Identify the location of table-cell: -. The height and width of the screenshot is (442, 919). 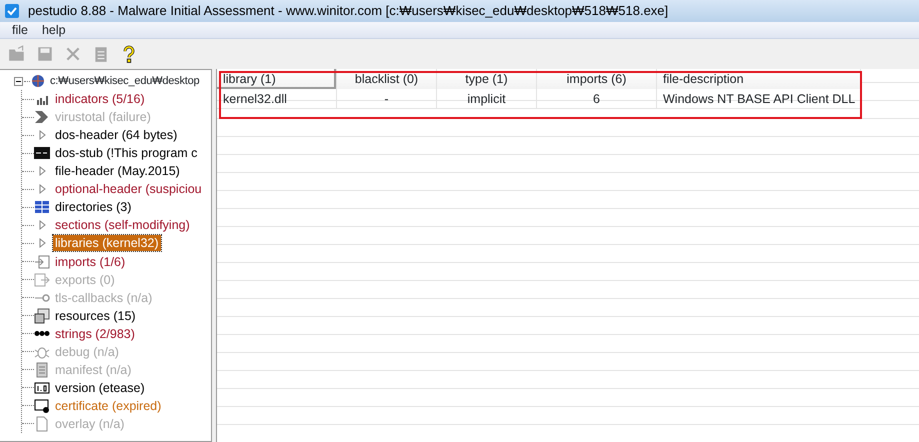
(387, 99).